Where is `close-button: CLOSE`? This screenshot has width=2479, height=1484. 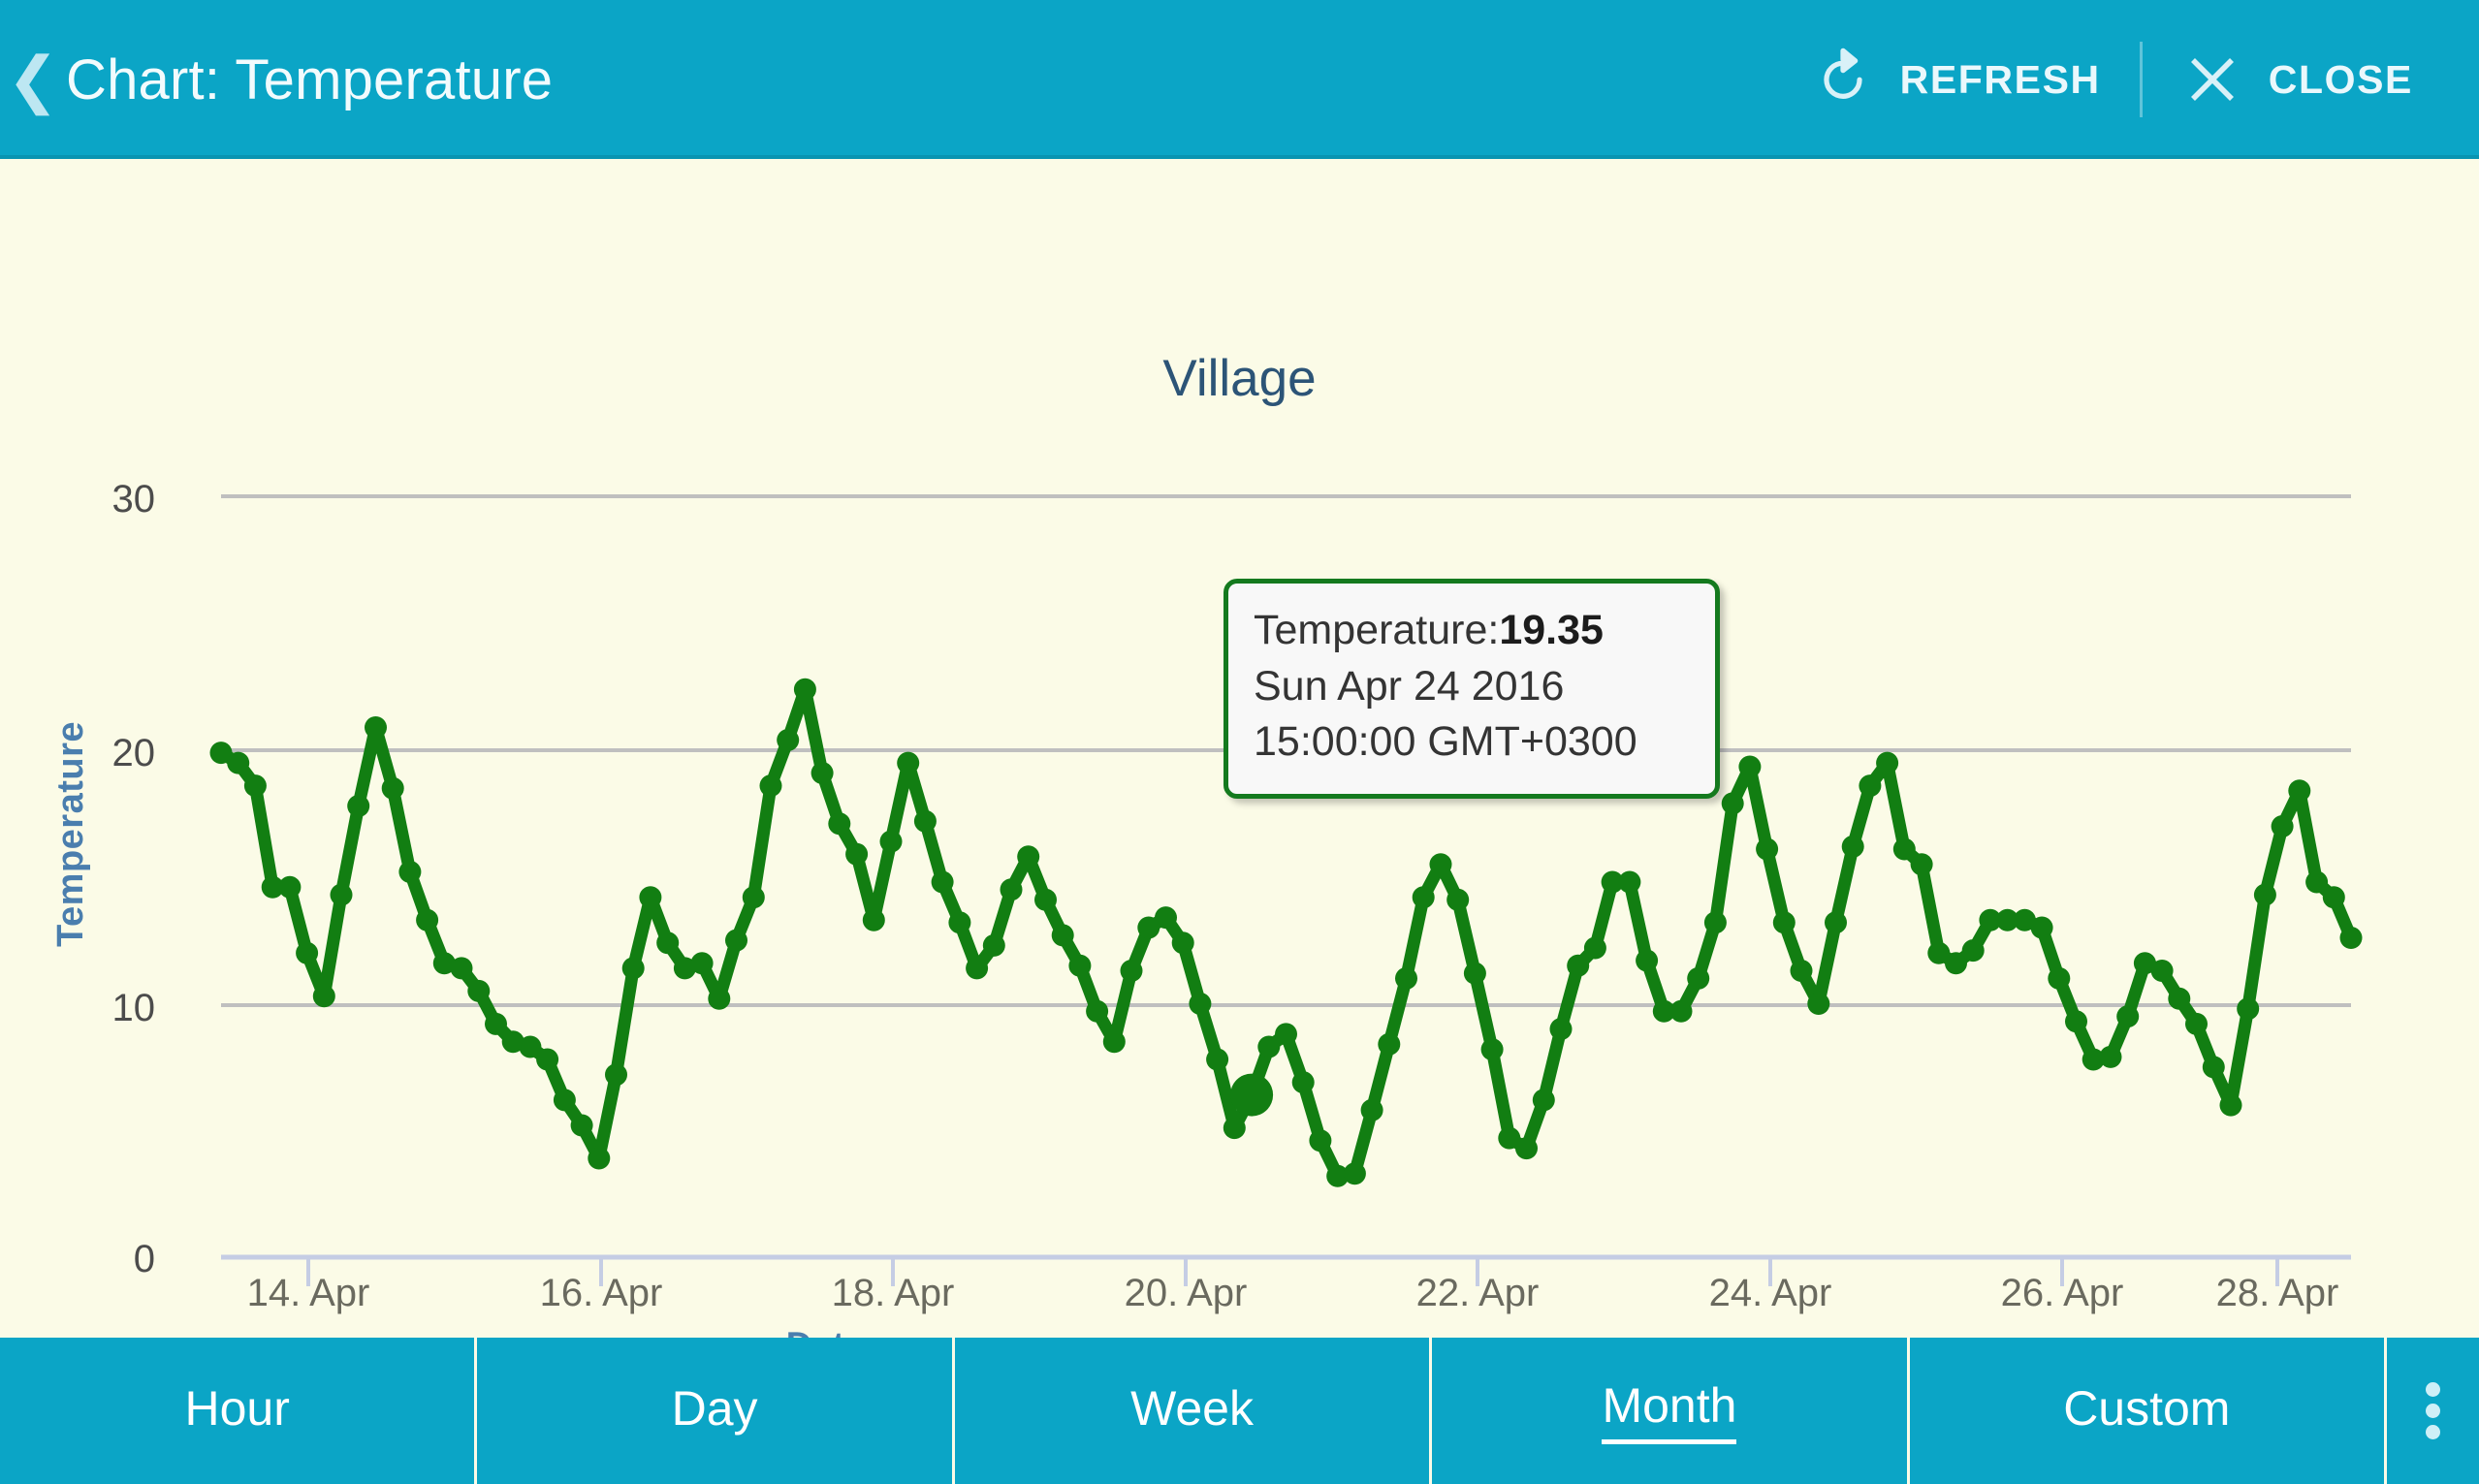
close-button: CLOSE is located at coordinates (2297, 80).